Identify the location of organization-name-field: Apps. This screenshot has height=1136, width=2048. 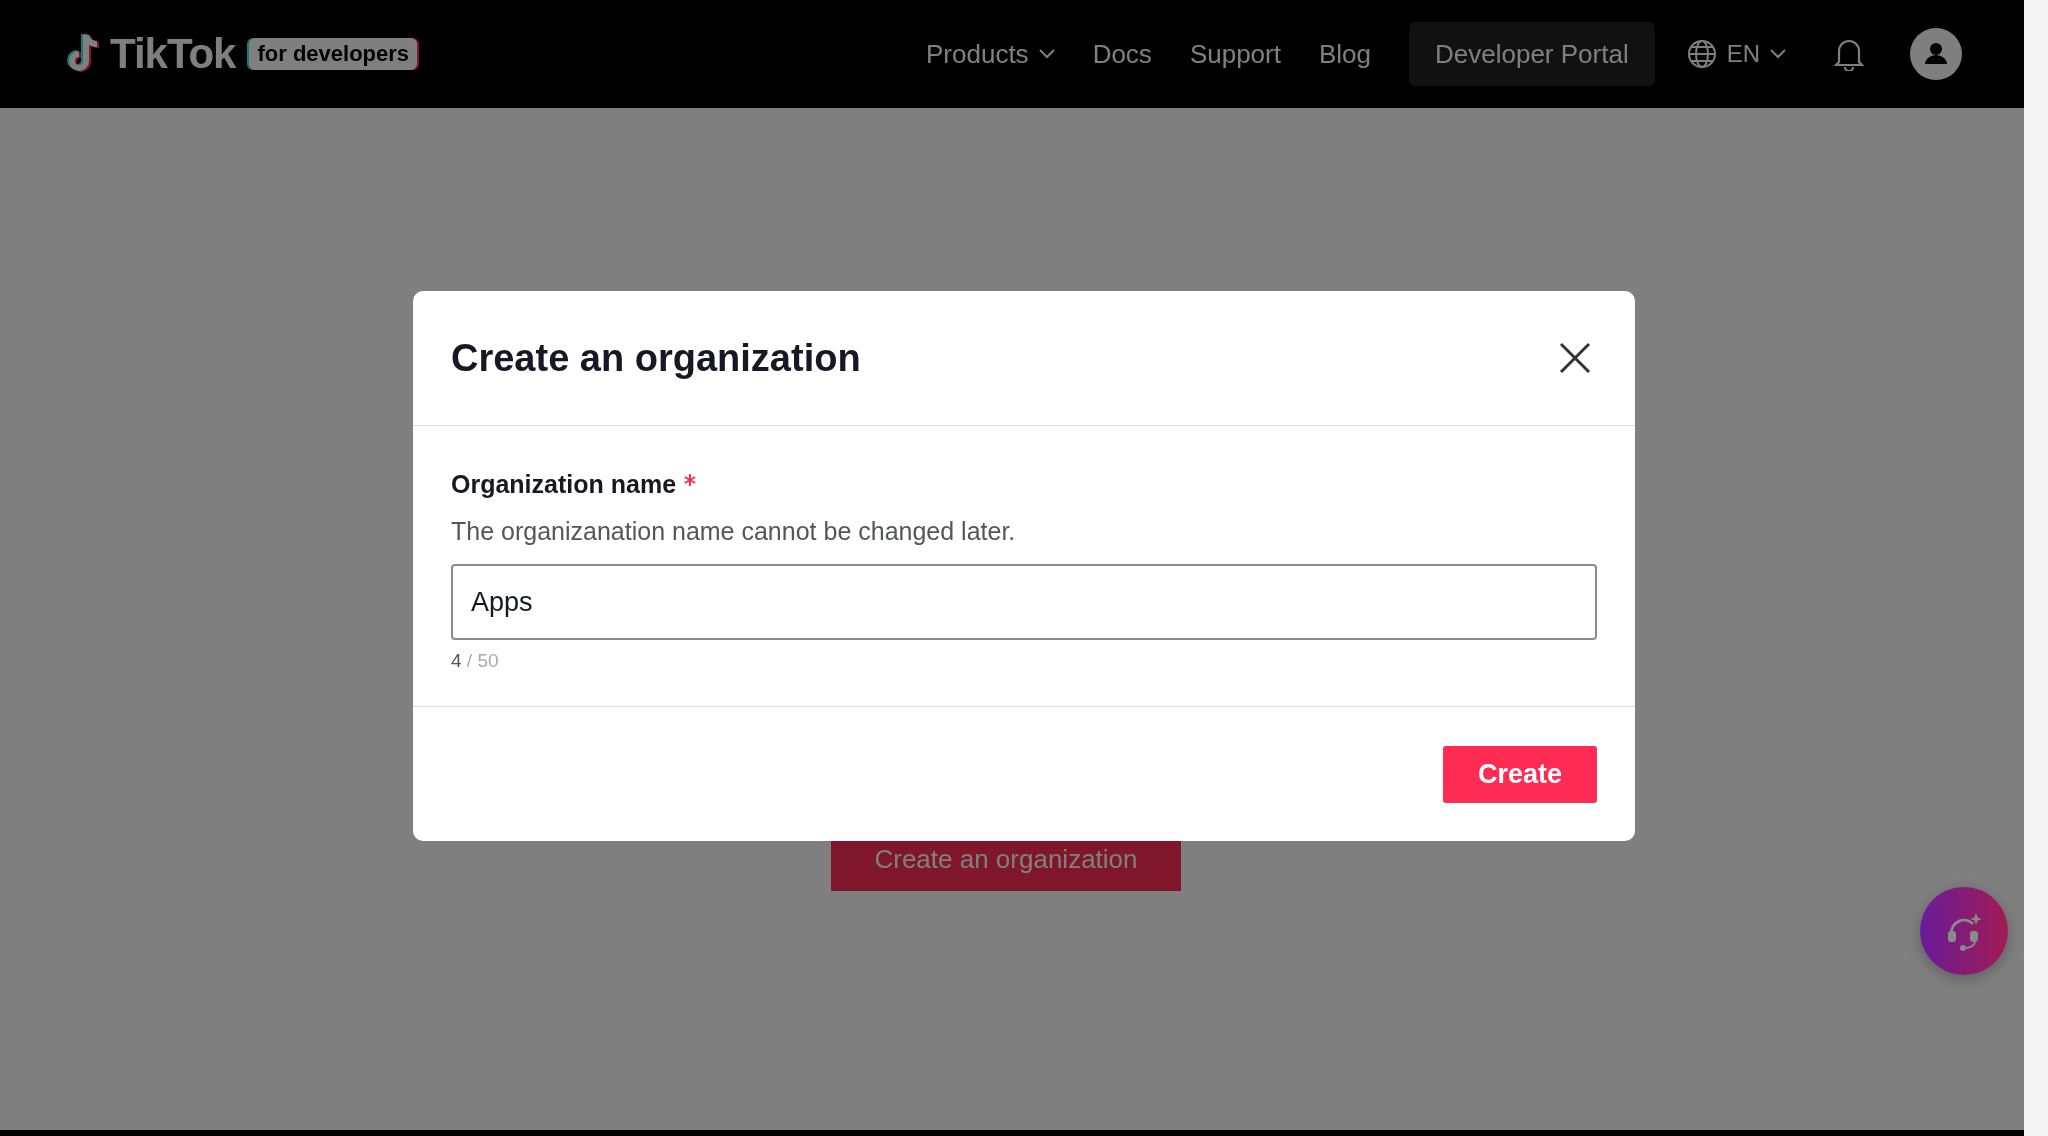
(1024, 602).